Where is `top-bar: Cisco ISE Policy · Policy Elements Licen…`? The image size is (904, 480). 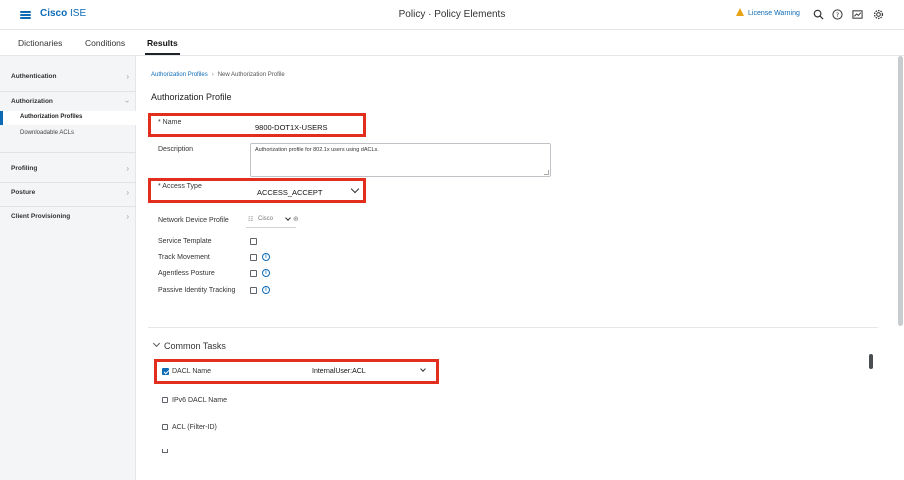 top-bar: Cisco ISE Policy · Policy Elements Licen… is located at coordinates (452, 15).